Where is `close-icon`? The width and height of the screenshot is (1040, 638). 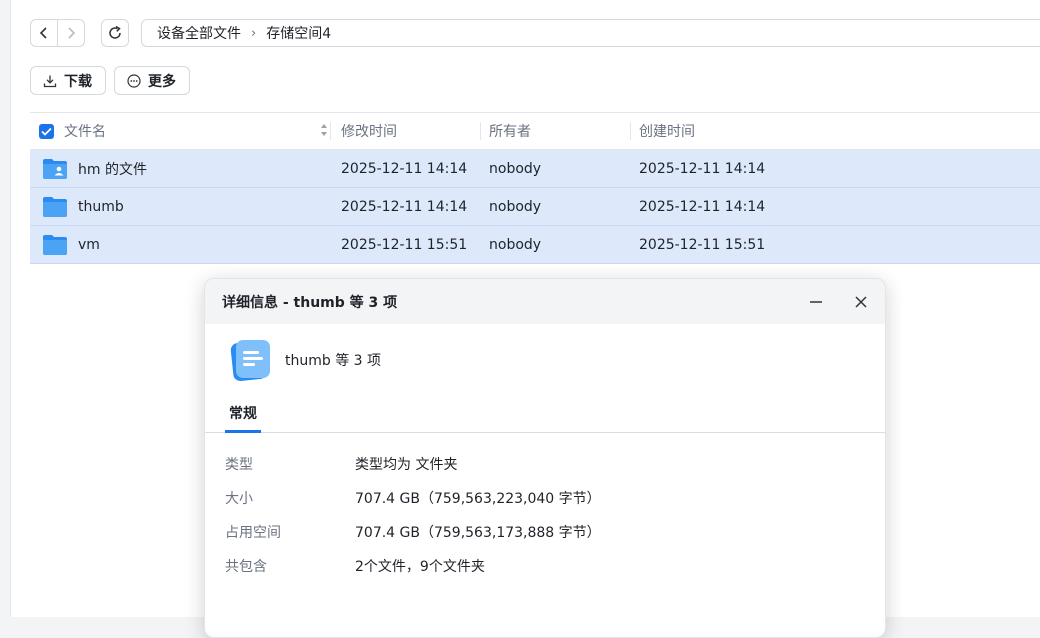
close-icon is located at coordinates (861, 302).